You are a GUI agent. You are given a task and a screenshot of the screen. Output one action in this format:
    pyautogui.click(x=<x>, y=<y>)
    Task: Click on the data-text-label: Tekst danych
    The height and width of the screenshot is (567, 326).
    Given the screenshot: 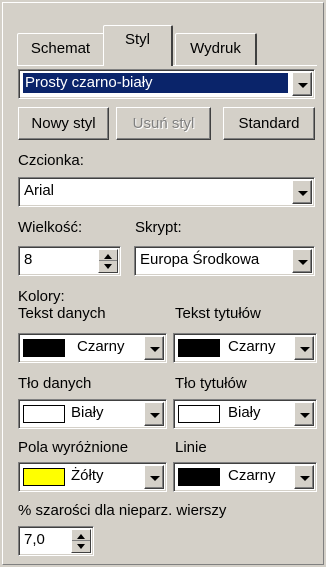 What is the action you would take?
    pyautogui.click(x=62, y=313)
    